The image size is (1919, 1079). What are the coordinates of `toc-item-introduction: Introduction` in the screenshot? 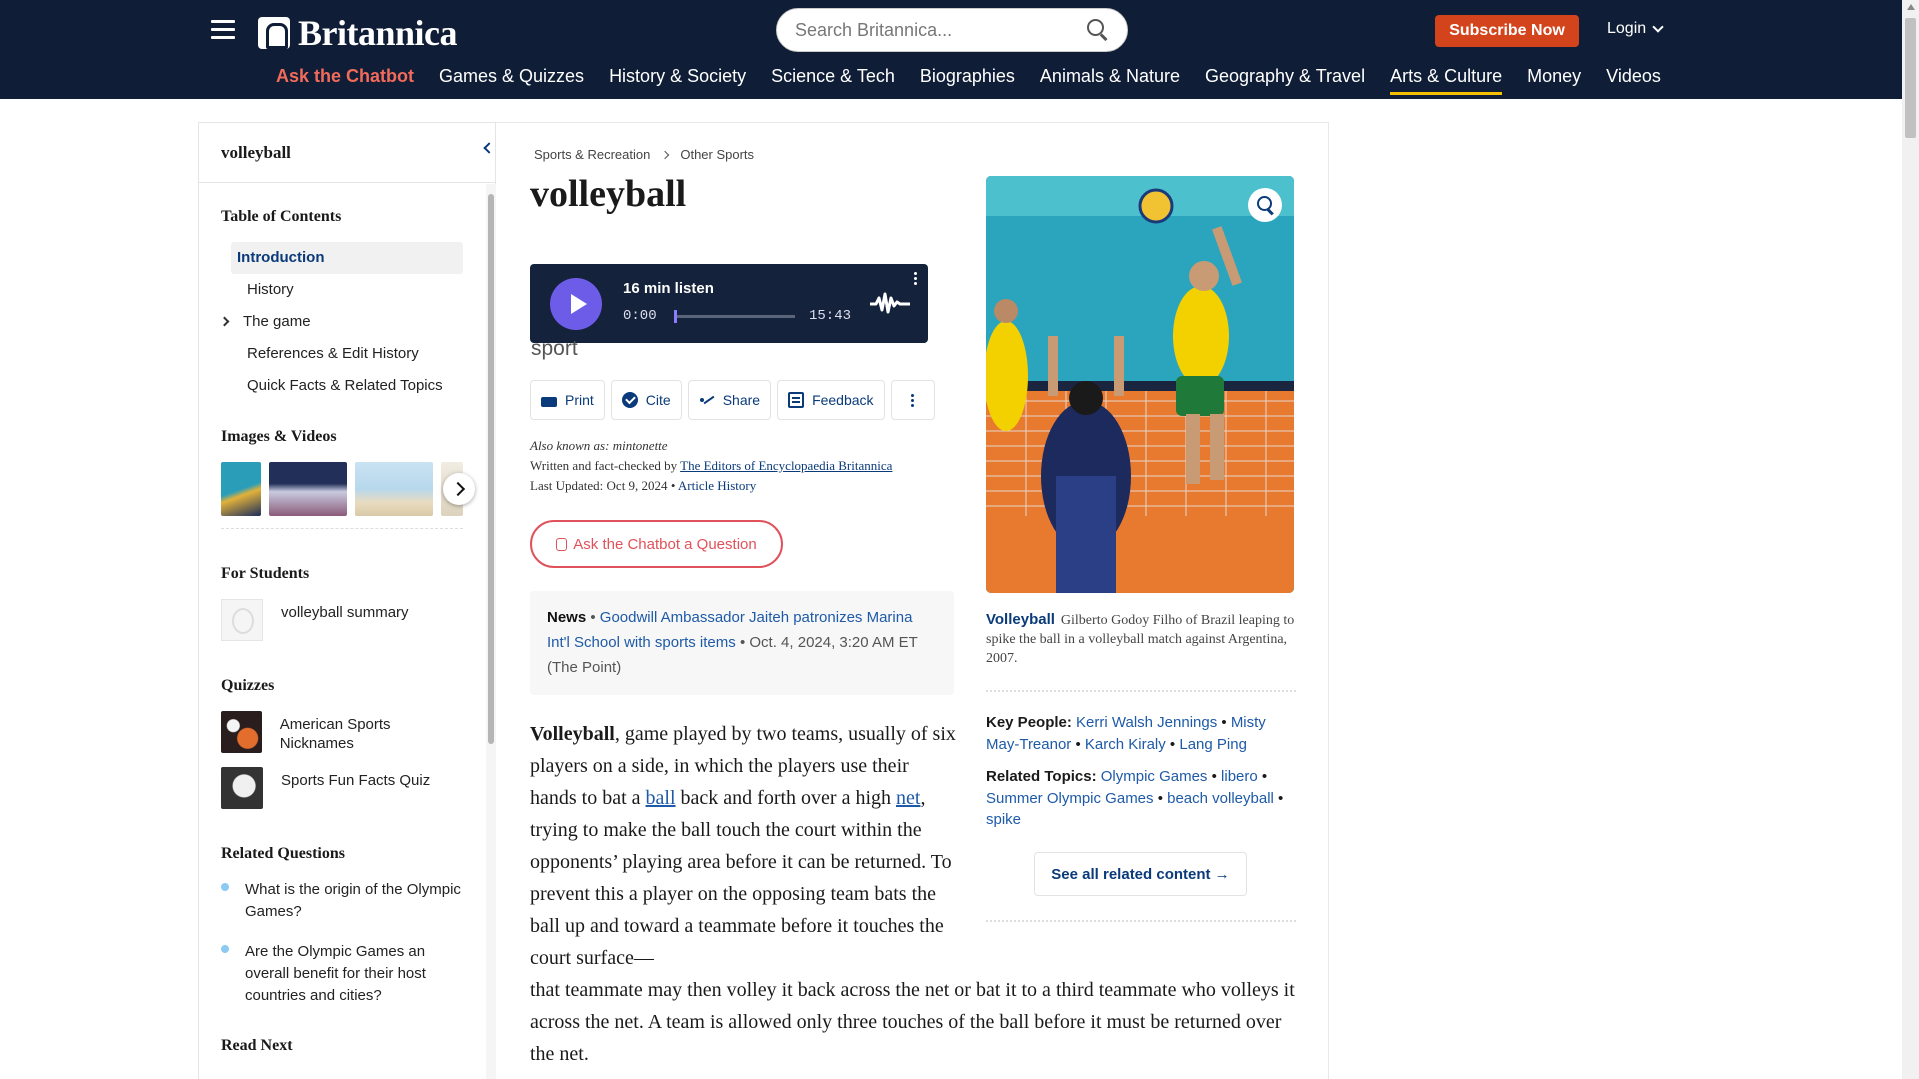 It's located at (347, 258).